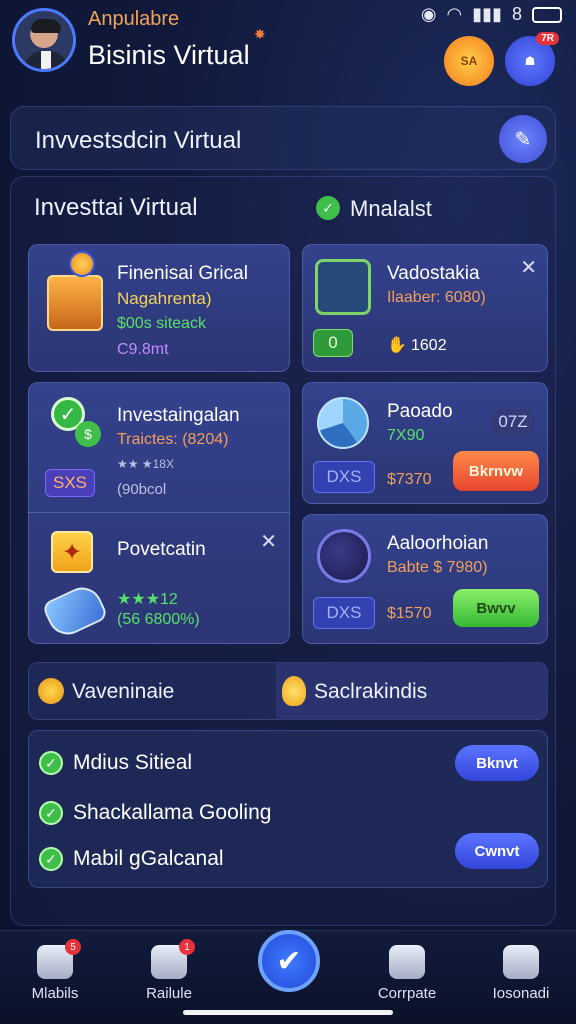 The image size is (576, 1024). What do you see at coordinates (172, 812) in the screenshot?
I see `task-label: Shackallama Gooling` at bounding box center [172, 812].